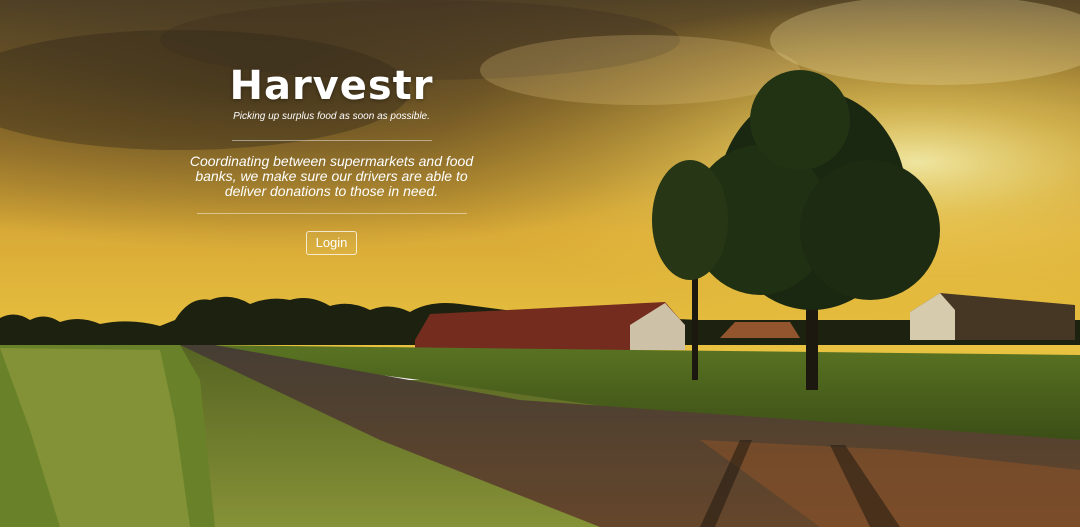 The image size is (1080, 527). What do you see at coordinates (331, 86) in the screenshot?
I see `app-title: Harvestr` at bounding box center [331, 86].